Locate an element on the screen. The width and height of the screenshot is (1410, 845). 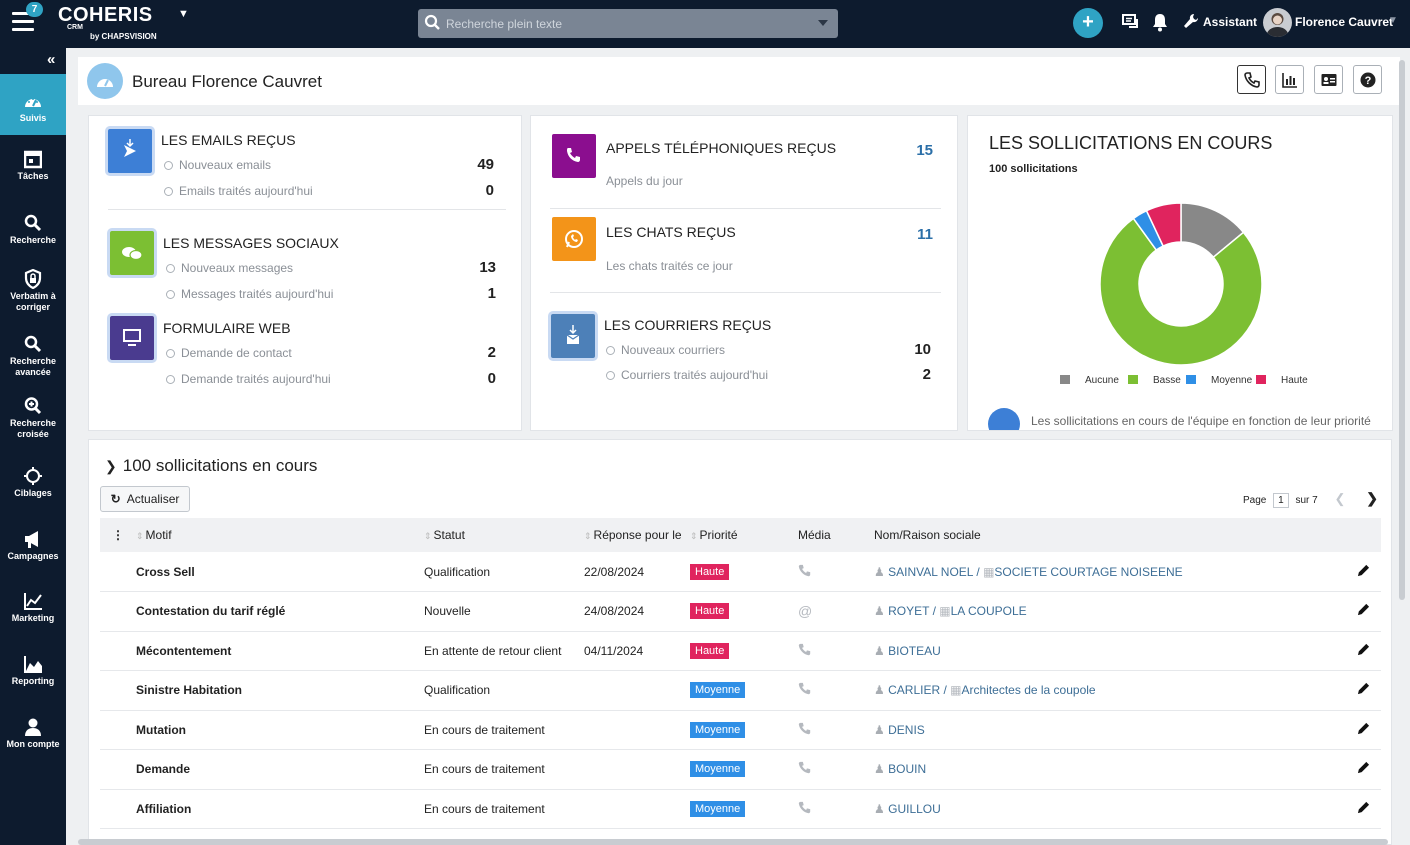
contact-link: DENIS is located at coordinates (906, 730).